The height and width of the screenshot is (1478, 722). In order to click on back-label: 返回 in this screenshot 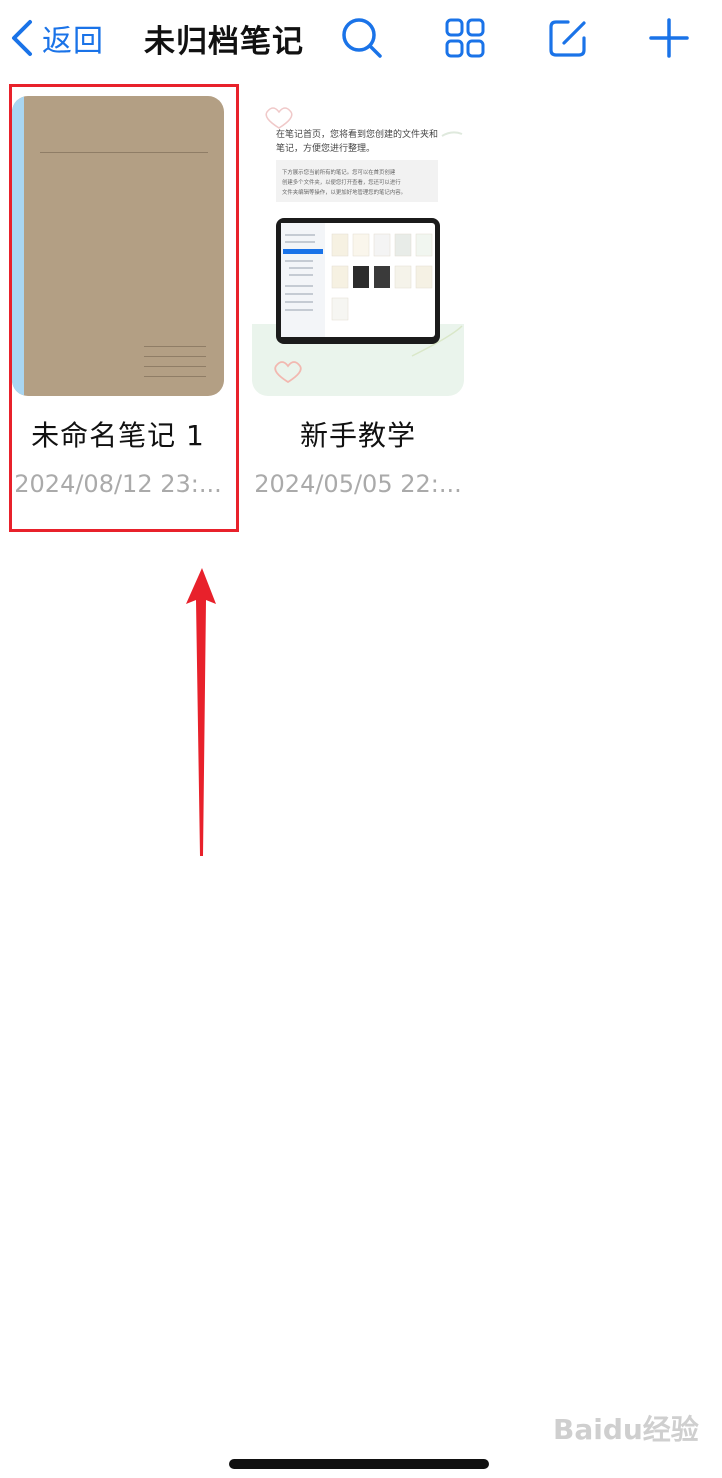, I will do `click(73, 41)`.